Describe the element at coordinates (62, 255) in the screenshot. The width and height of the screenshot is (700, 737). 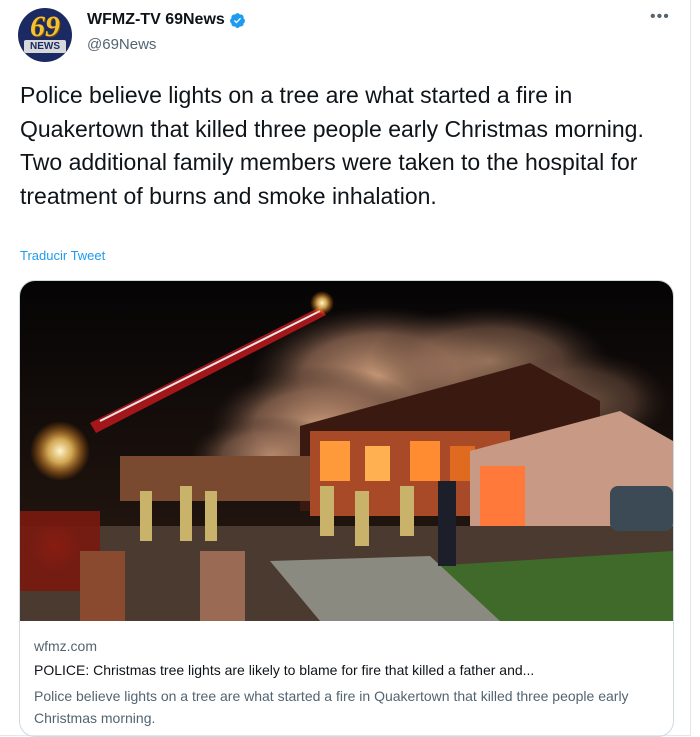
I see `translate-tweet-link: Traducir Tweet` at that location.